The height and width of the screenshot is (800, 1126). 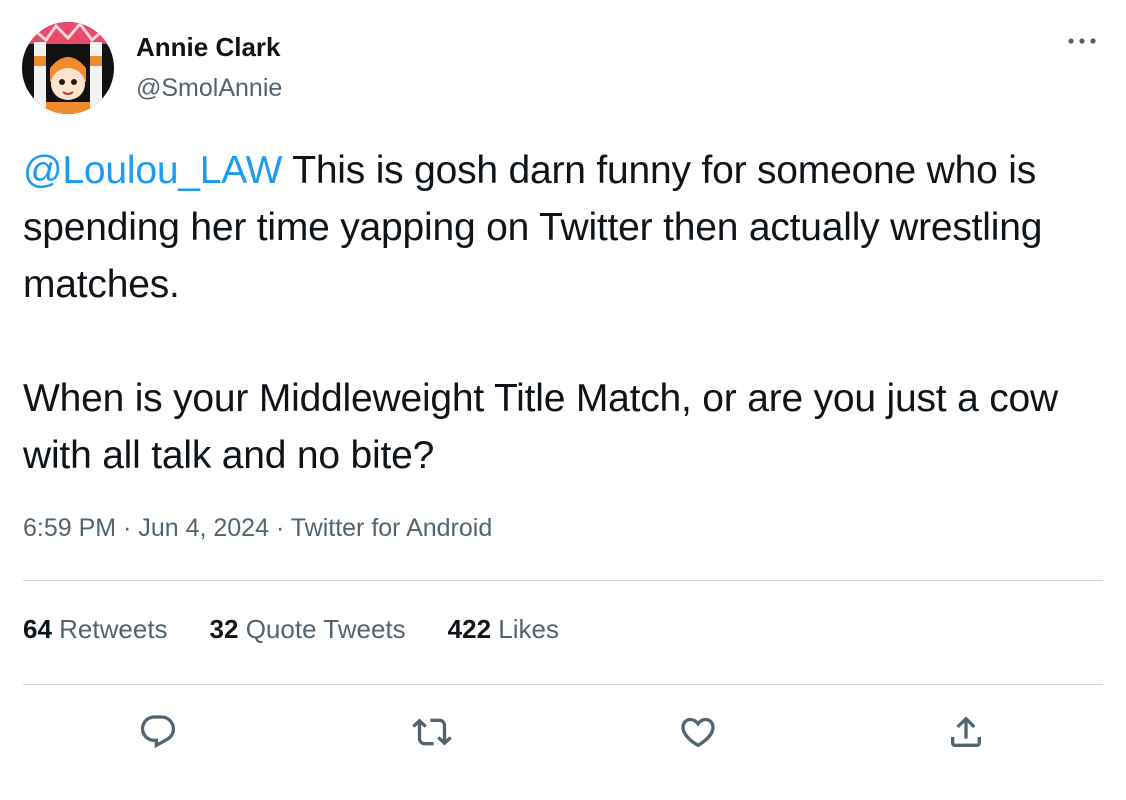 What do you see at coordinates (224, 629) in the screenshot?
I see `quotes-count: 32` at bounding box center [224, 629].